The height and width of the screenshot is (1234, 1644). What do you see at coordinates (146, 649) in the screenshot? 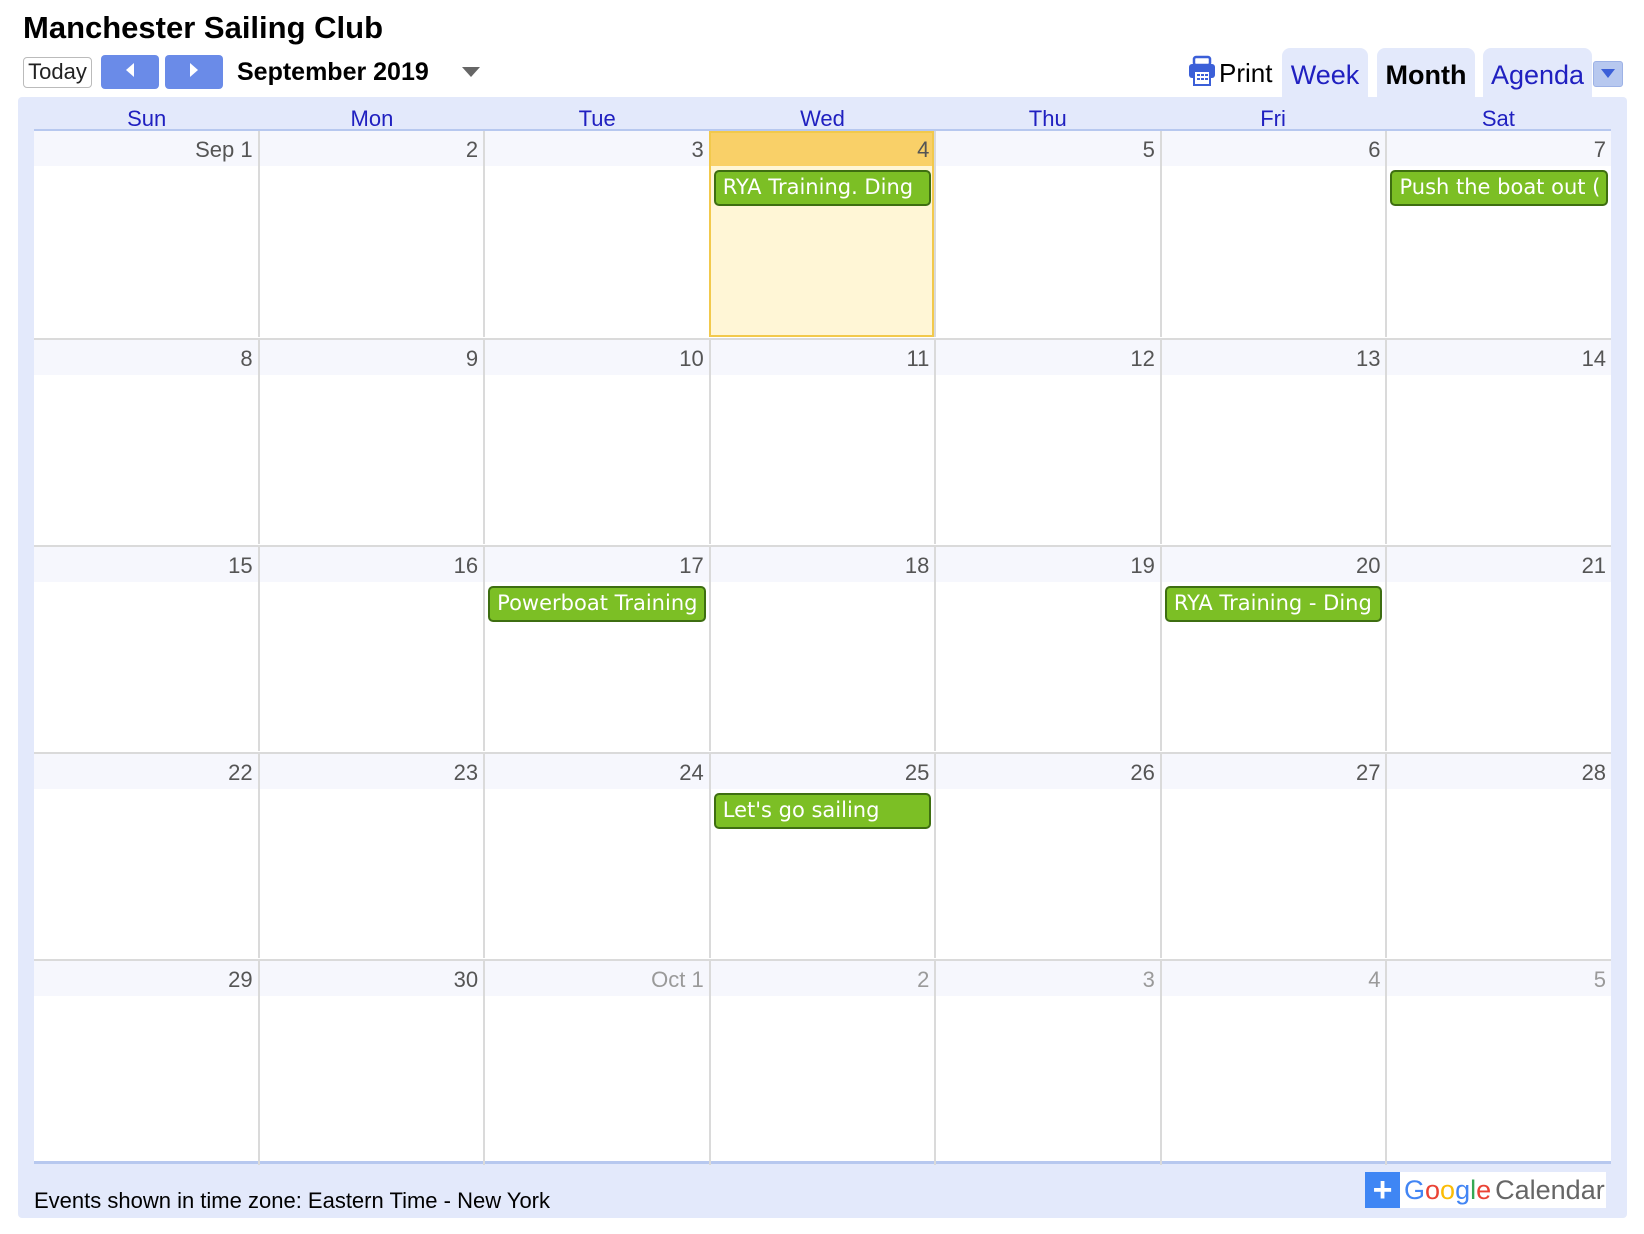
I see `day-cell: 15` at bounding box center [146, 649].